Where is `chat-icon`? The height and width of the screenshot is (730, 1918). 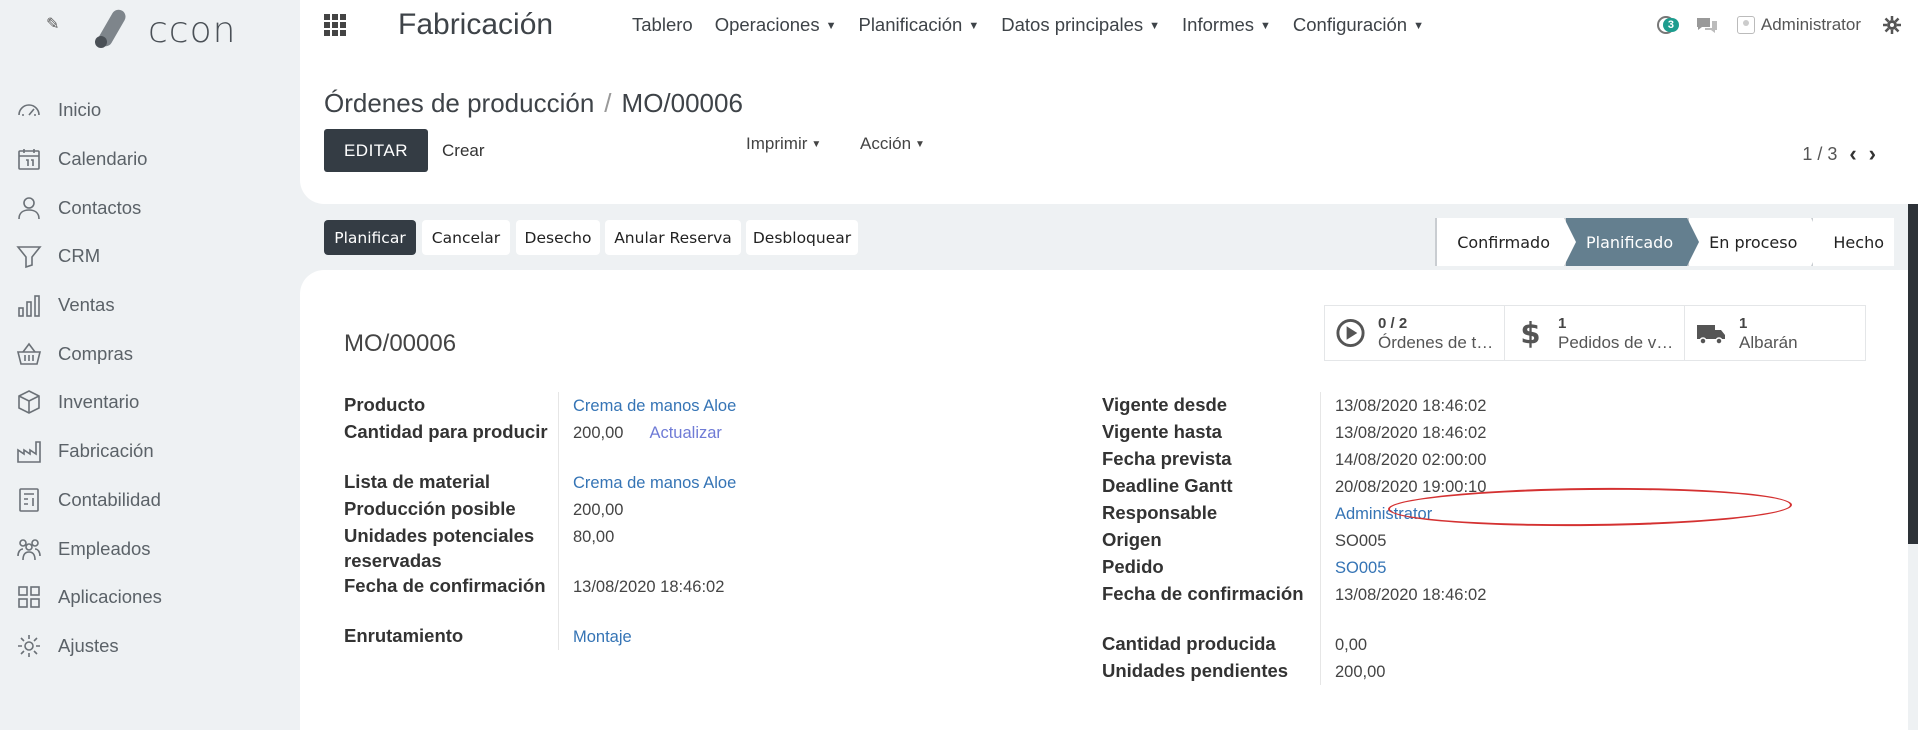 chat-icon is located at coordinates (1707, 25).